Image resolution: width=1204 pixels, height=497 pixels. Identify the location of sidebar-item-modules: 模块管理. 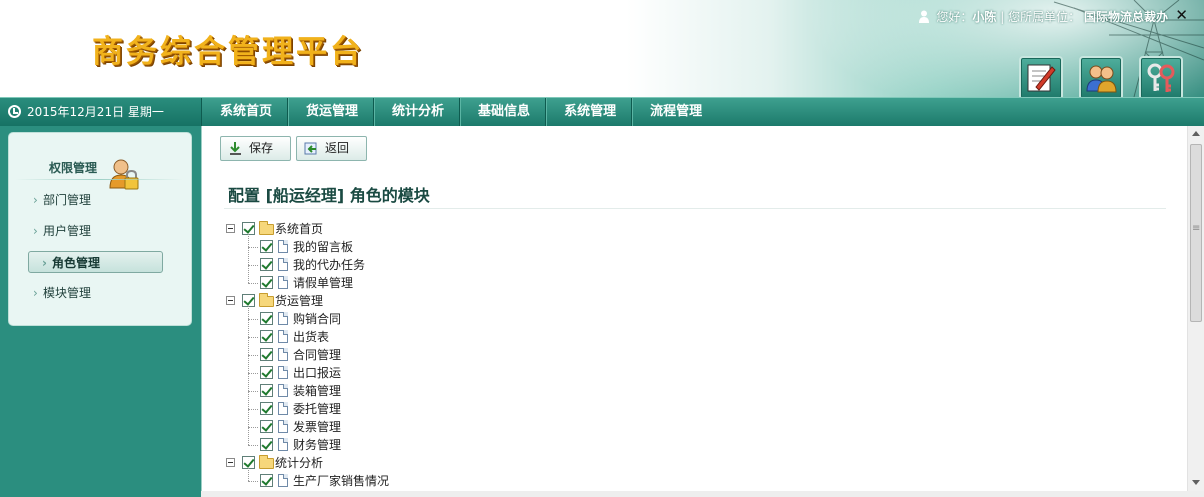
(87, 293).